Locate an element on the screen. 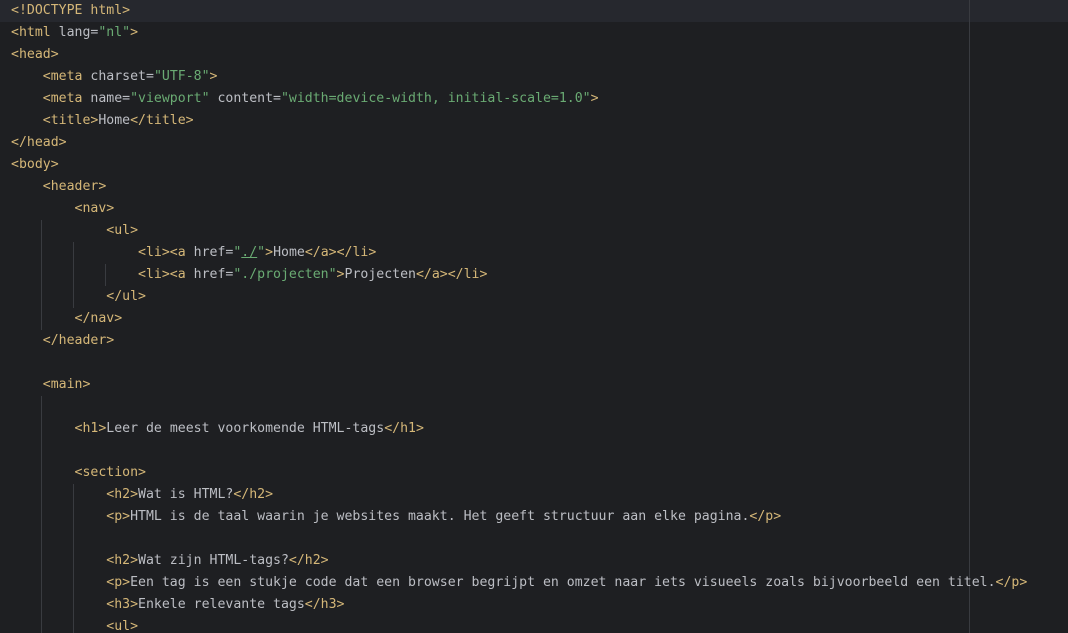 The height and width of the screenshot is (633, 1068). code-line: <h2>Wat zijn HTML-tags?</h2> is located at coordinates (519, 561).